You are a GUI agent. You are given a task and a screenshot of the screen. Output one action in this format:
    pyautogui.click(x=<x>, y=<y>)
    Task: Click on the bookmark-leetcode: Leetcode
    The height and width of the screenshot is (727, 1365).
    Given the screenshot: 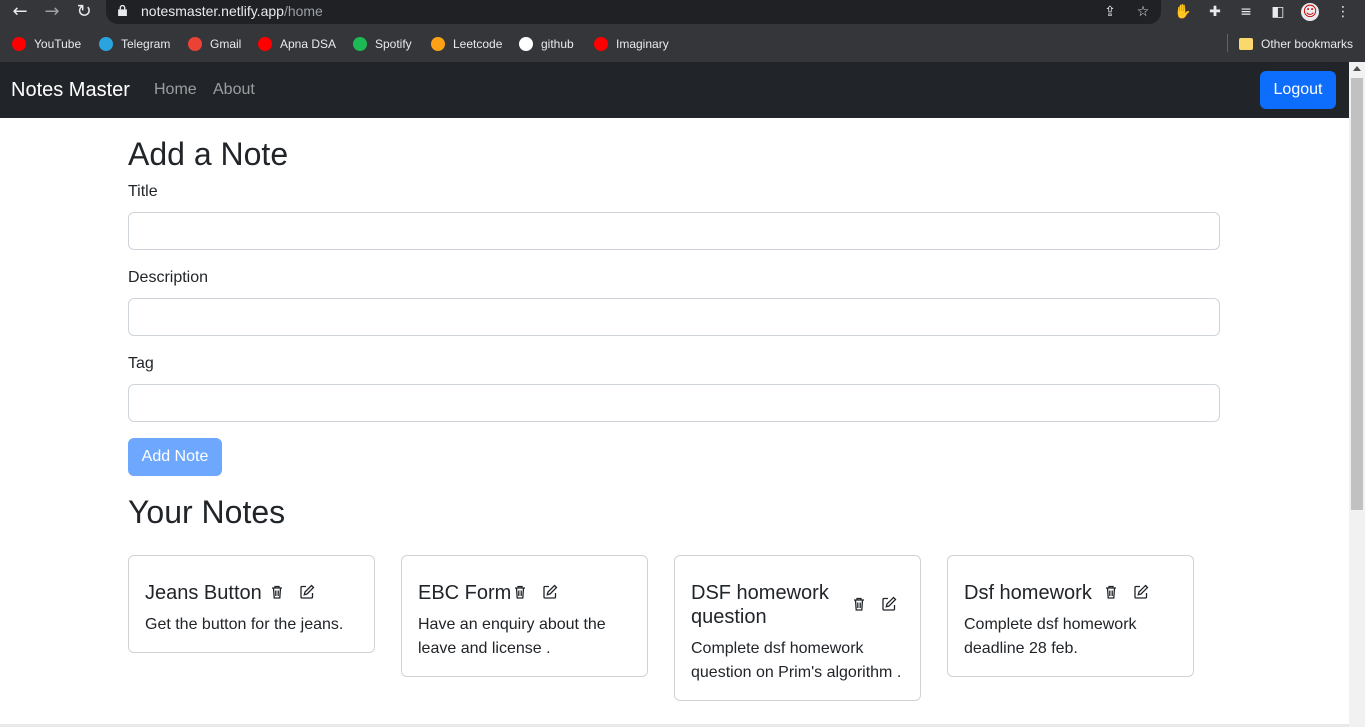 What is the action you would take?
    pyautogui.click(x=466, y=44)
    